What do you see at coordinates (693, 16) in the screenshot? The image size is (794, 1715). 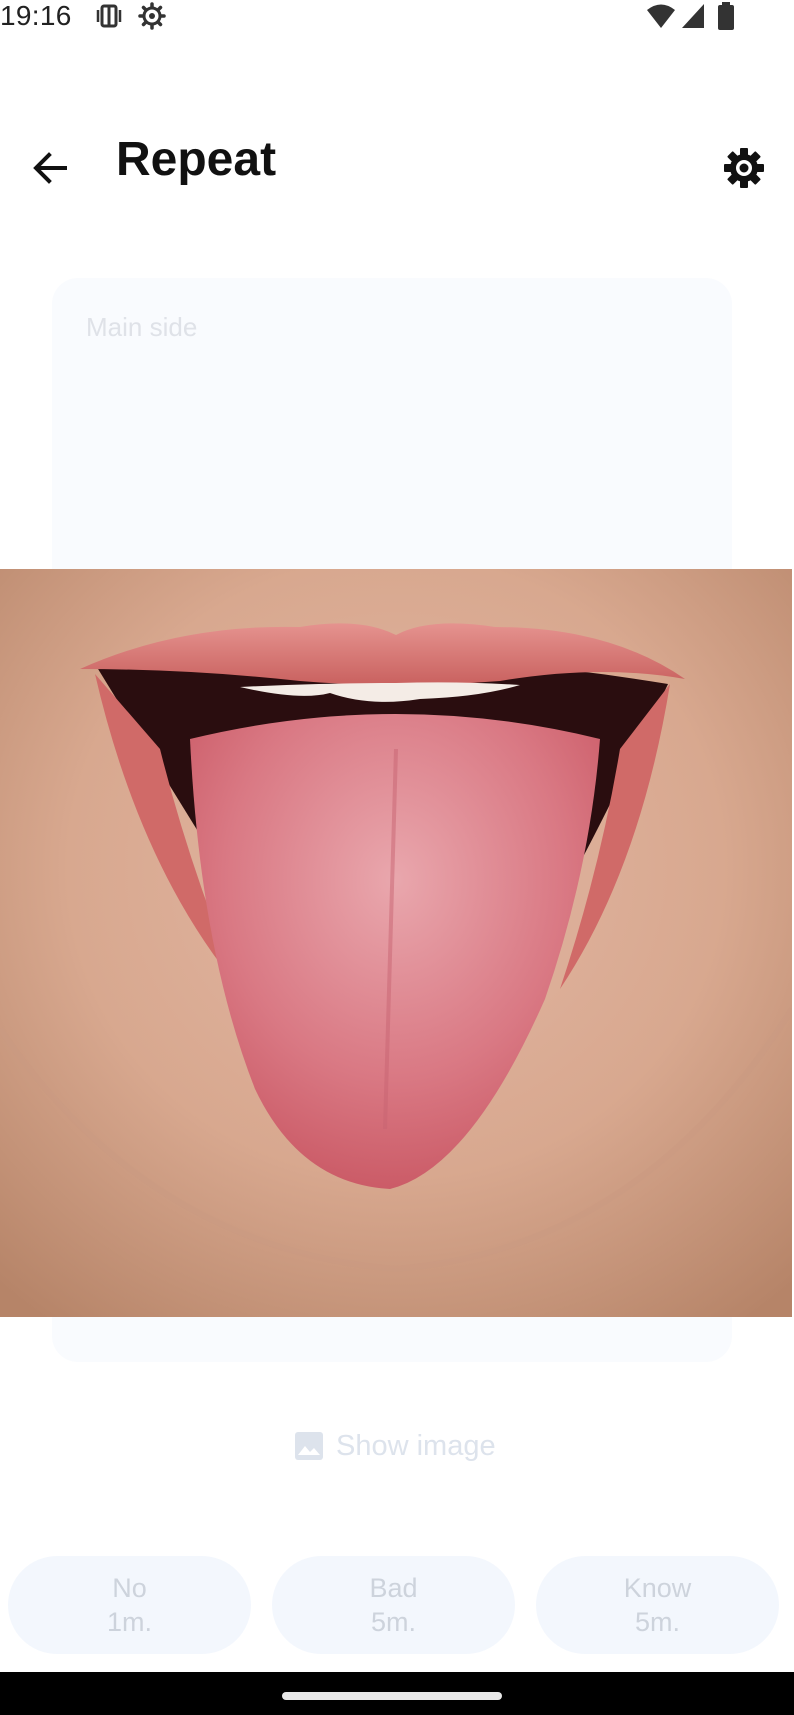 I see `cellular-signal-icon` at bounding box center [693, 16].